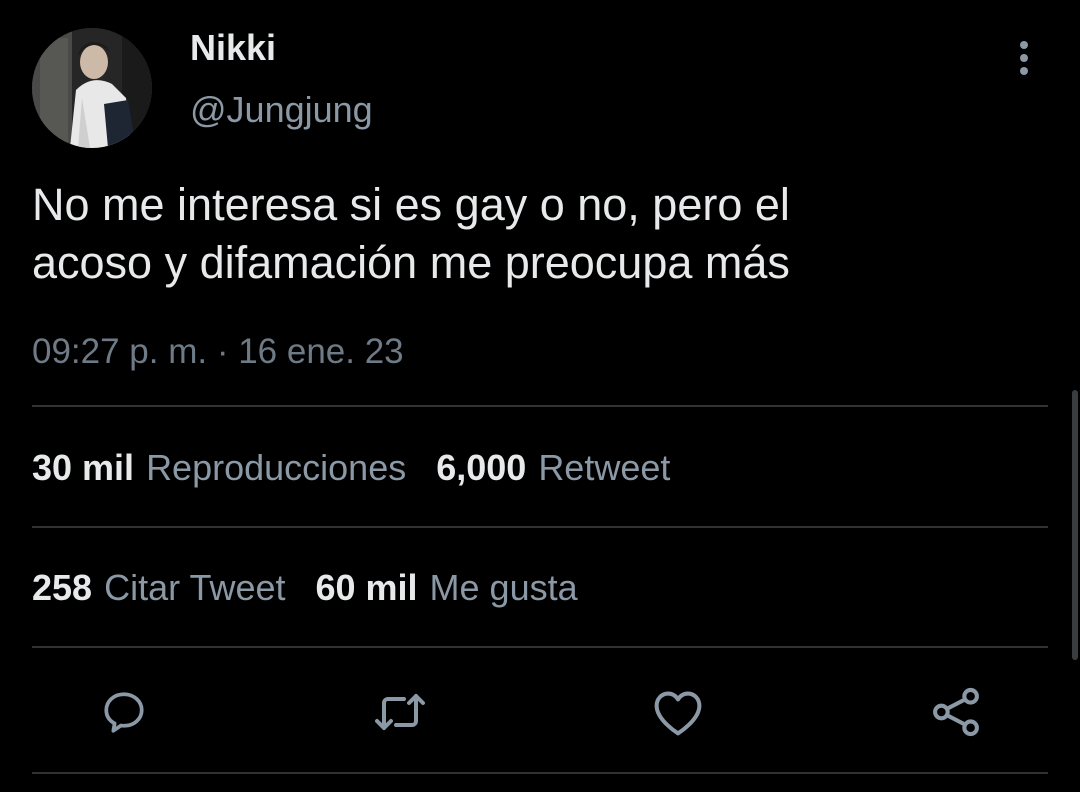 This screenshot has width=1080, height=792. What do you see at coordinates (276, 467) in the screenshot?
I see `views-label: Reproducciones` at bounding box center [276, 467].